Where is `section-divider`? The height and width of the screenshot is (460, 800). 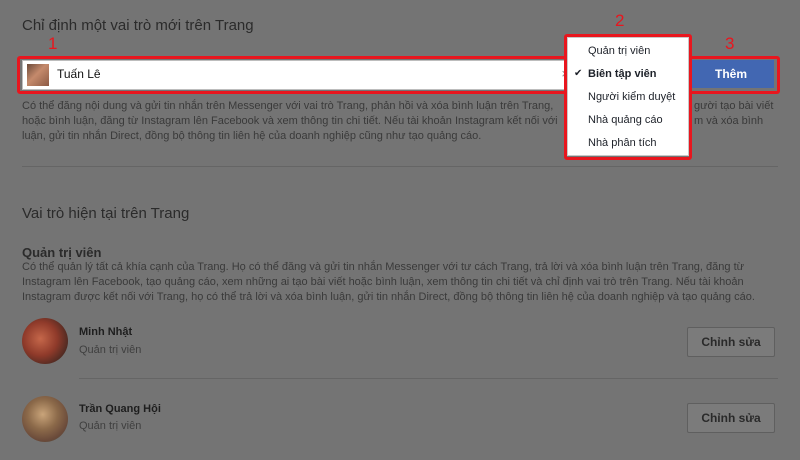 section-divider is located at coordinates (400, 166).